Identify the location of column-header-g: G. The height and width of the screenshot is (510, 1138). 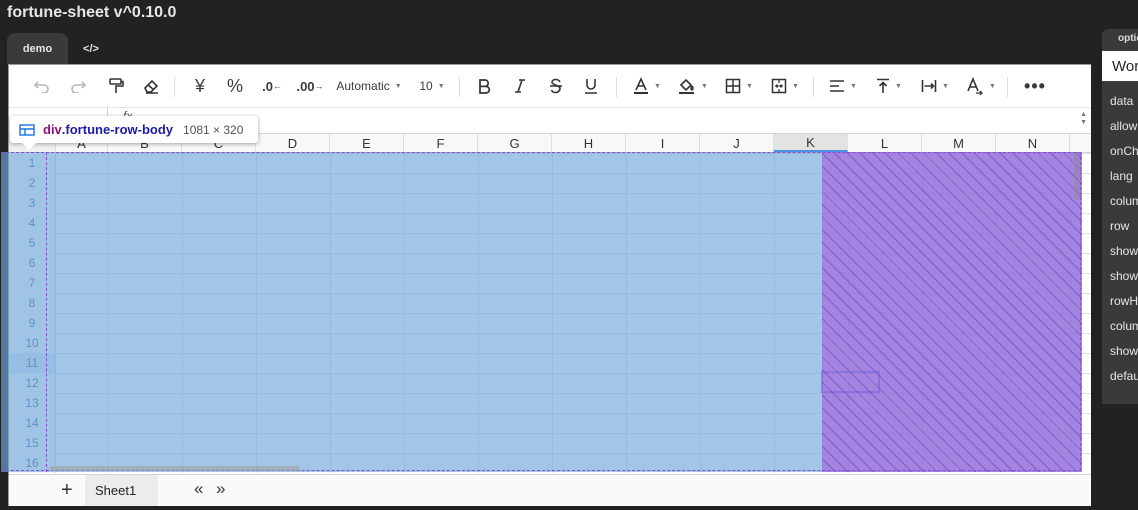
(515, 143).